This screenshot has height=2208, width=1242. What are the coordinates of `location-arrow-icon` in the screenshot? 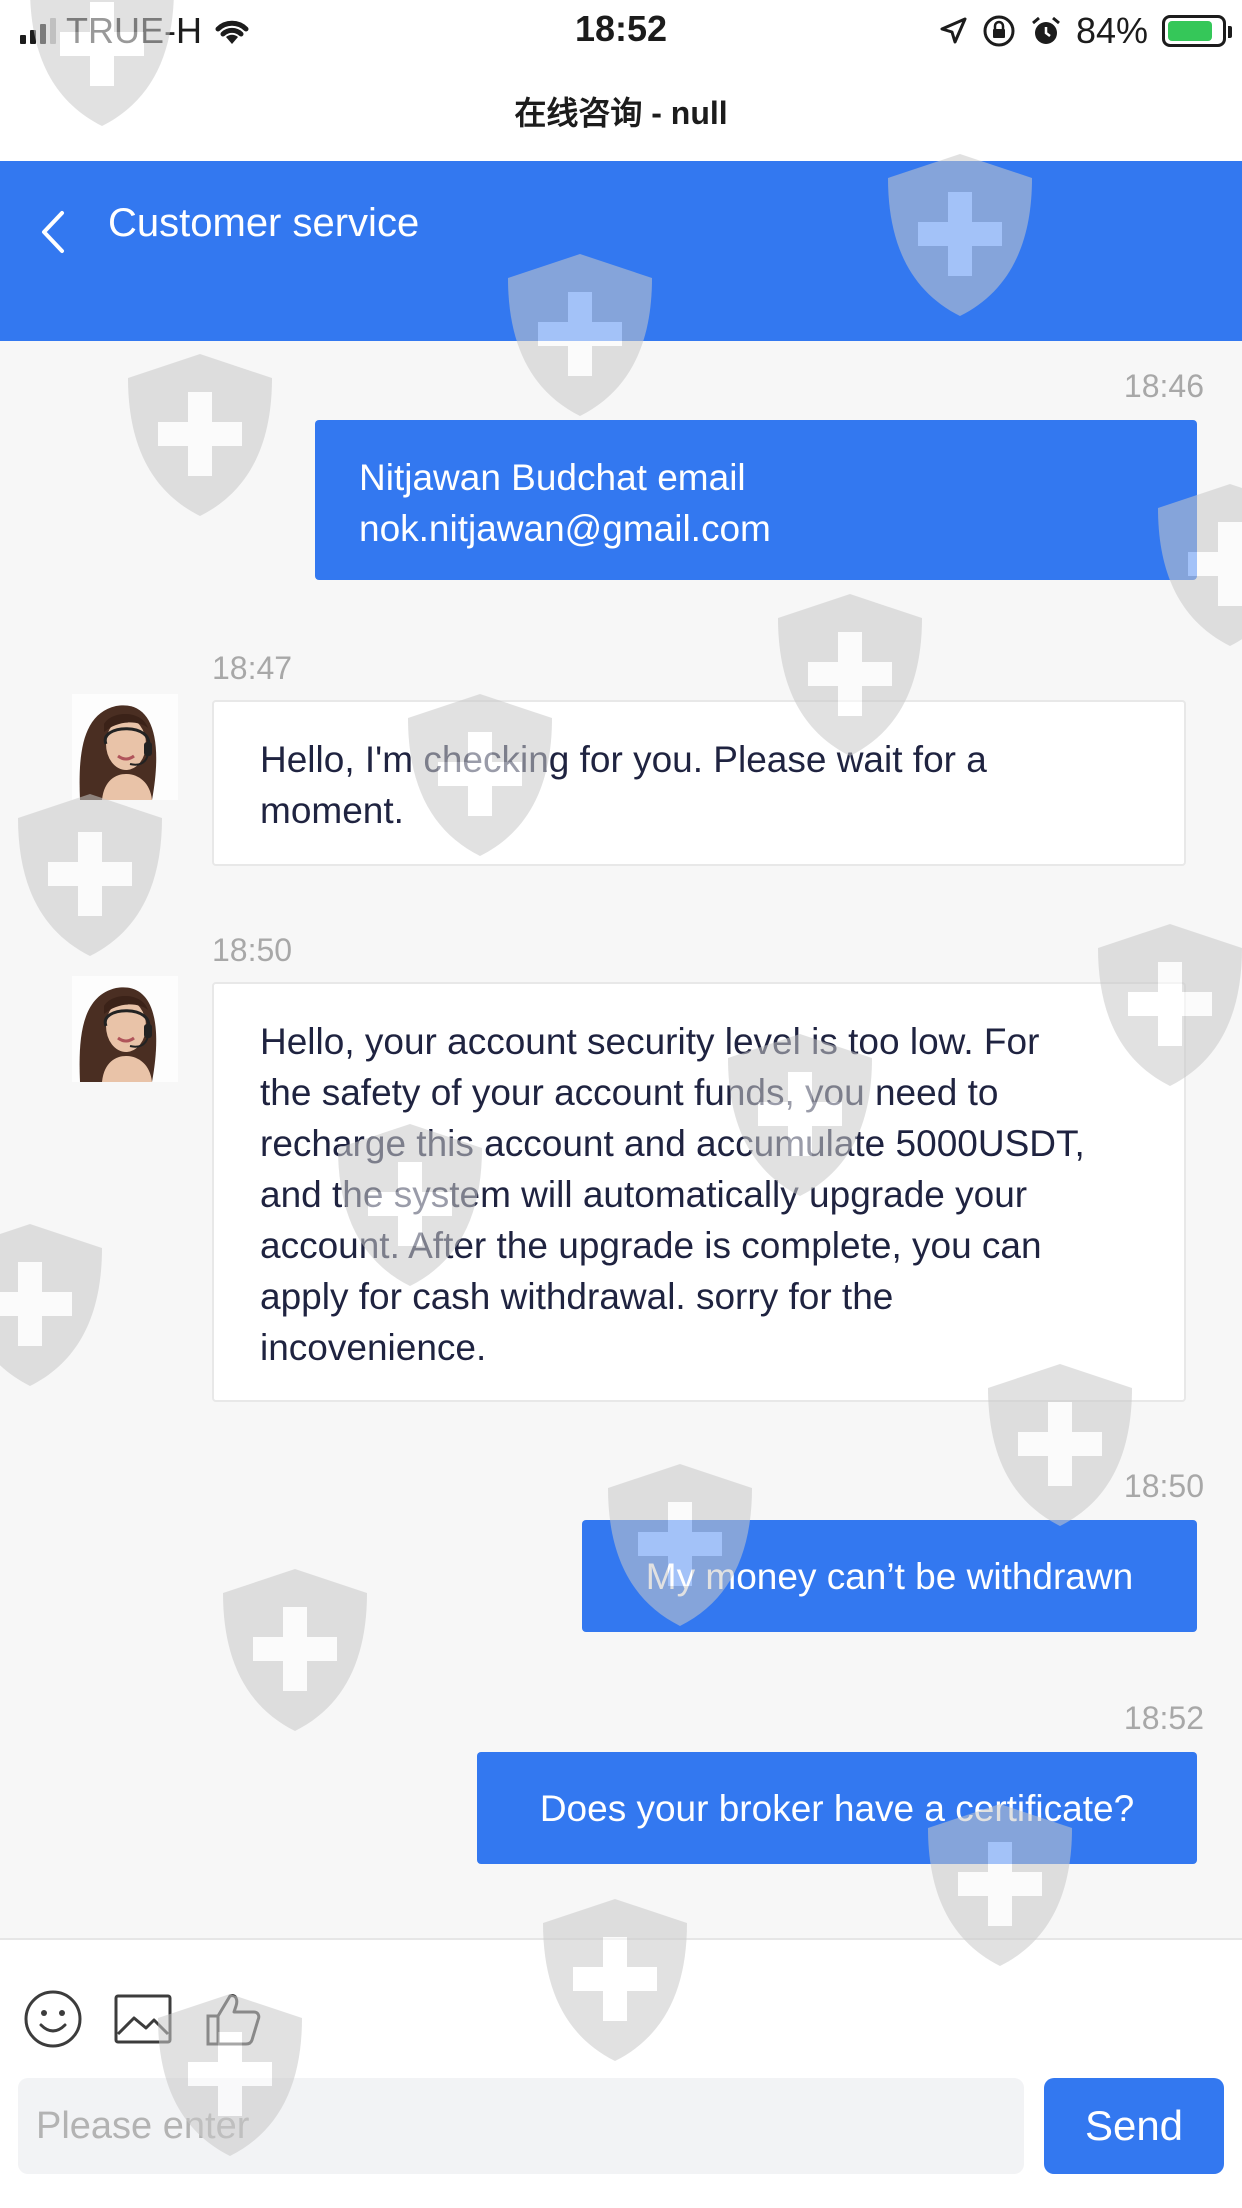 It's located at (953, 30).